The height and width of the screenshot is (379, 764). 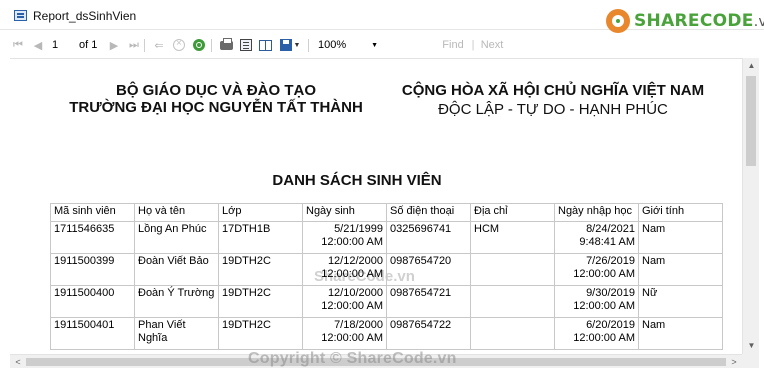 What do you see at coordinates (290, 45) in the screenshot?
I see `export-icon: ▼` at bounding box center [290, 45].